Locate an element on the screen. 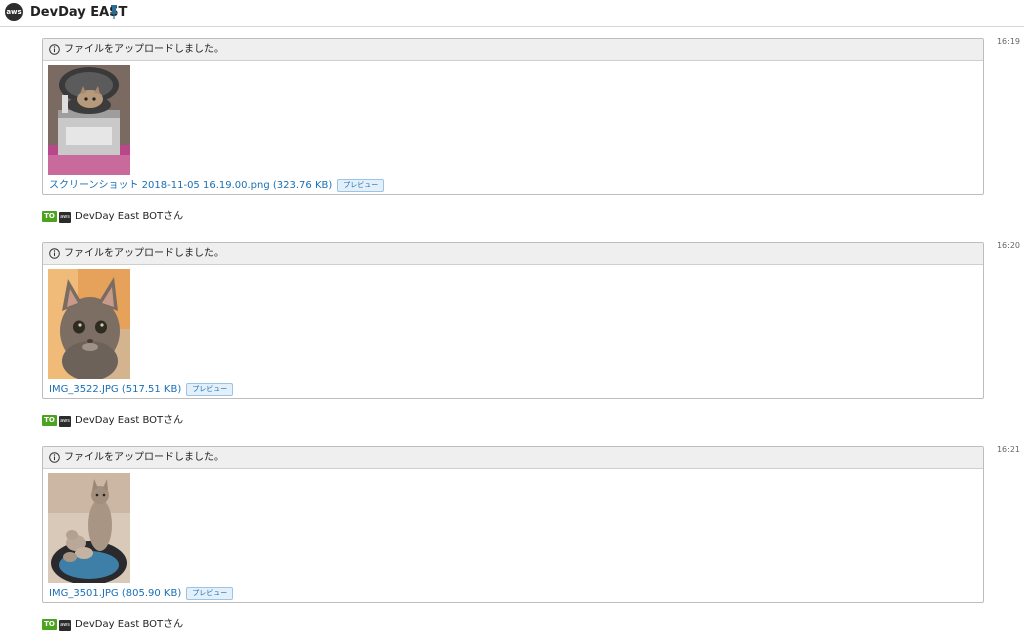 The image size is (1024, 640). message-timestamp: 16:20 is located at coordinates (1008, 245).